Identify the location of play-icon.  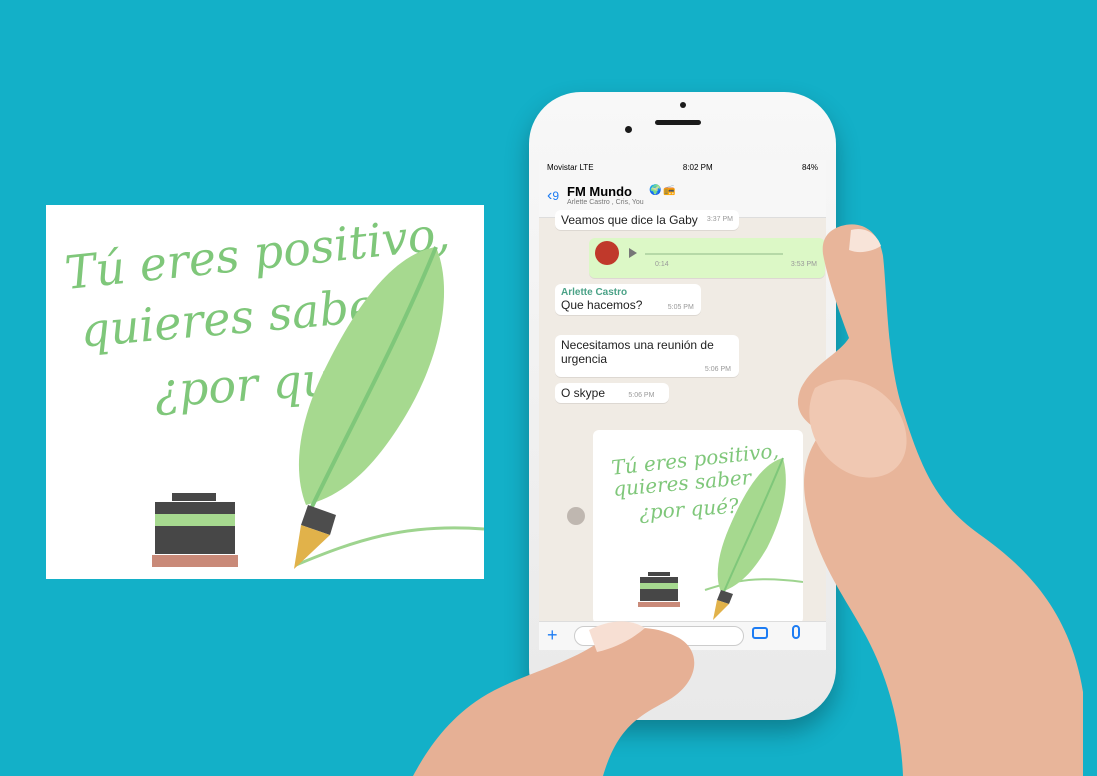
(633, 253).